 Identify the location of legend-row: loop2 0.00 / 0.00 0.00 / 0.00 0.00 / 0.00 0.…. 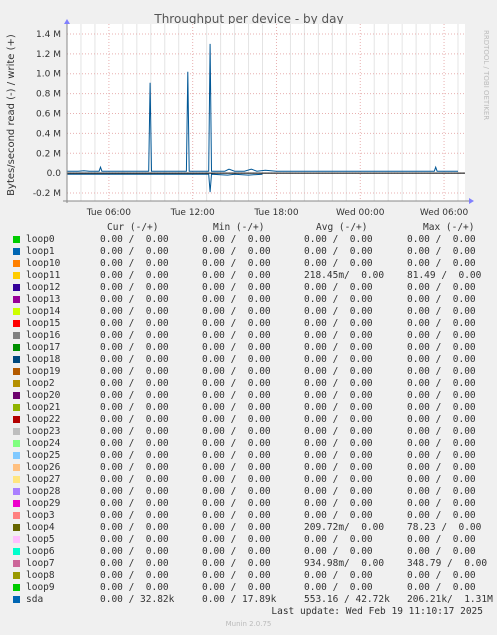
(248, 384).